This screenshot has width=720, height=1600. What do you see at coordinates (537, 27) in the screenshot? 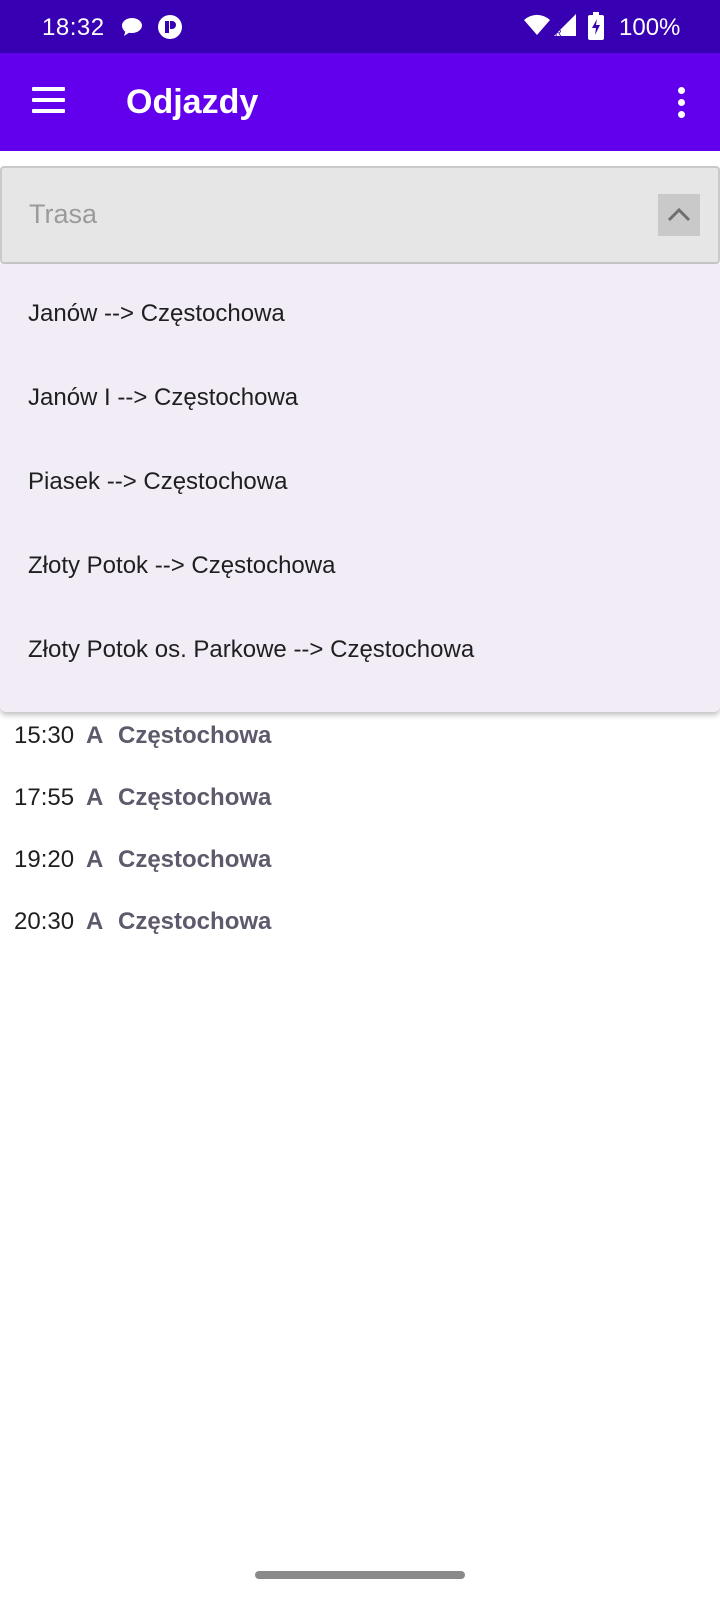
I see `wifi-icon` at bounding box center [537, 27].